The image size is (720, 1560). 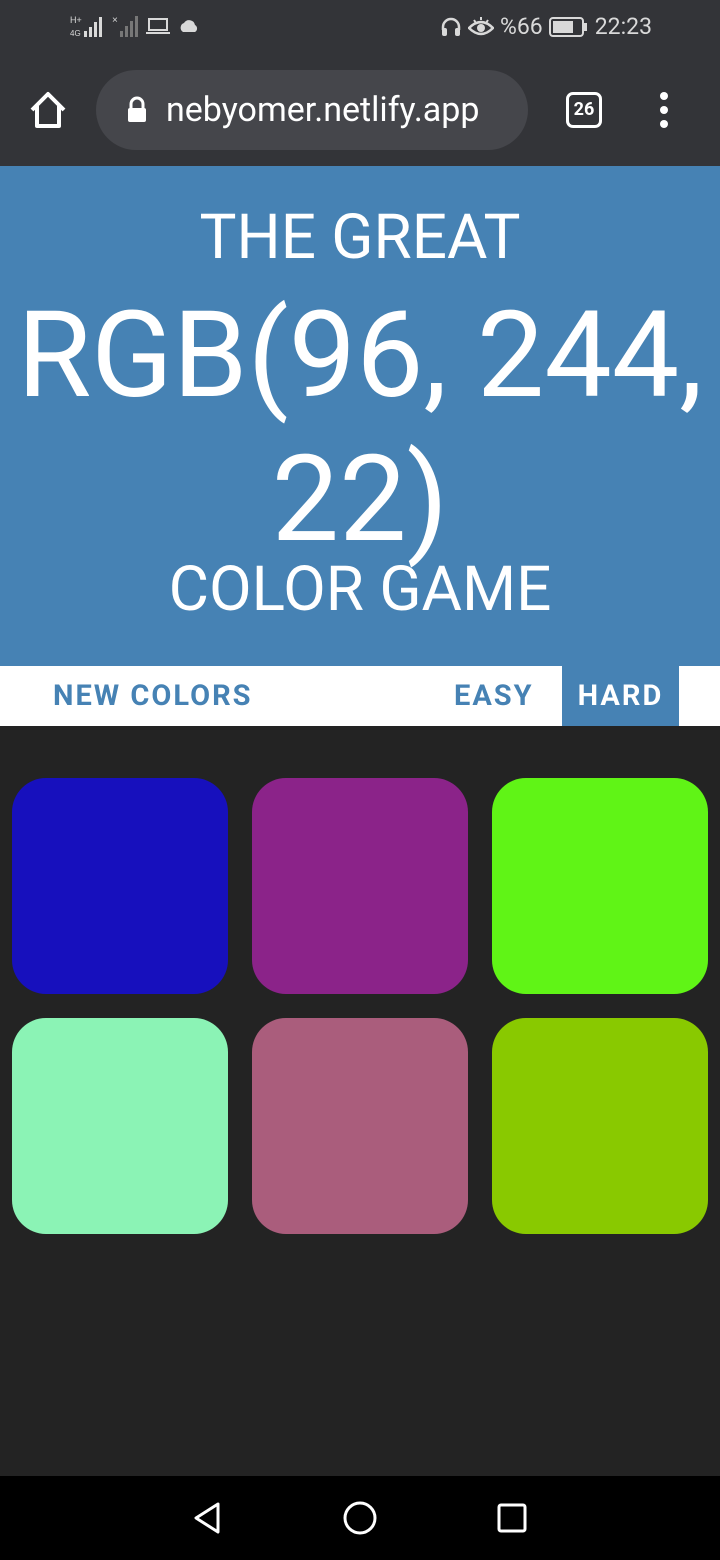 What do you see at coordinates (75, 33) in the screenshot?
I see `svg-text: 4G` at bounding box center [75, 33].